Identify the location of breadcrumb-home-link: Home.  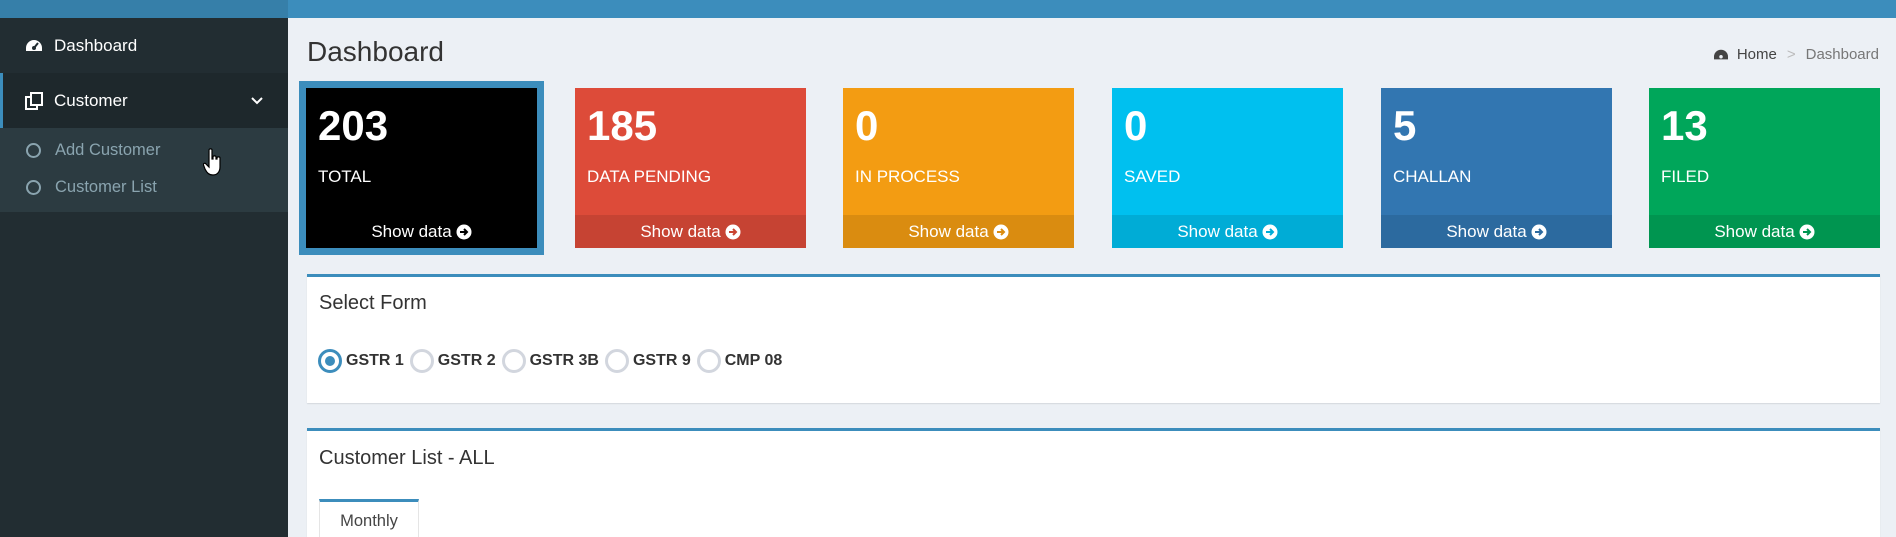
(1757, 54).